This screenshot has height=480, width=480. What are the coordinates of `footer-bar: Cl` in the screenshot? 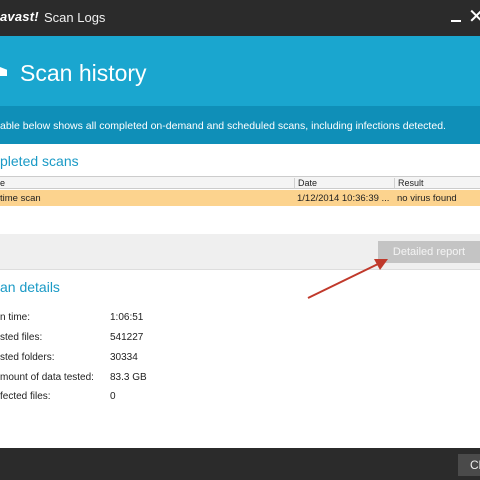 It's located at (240, 464).